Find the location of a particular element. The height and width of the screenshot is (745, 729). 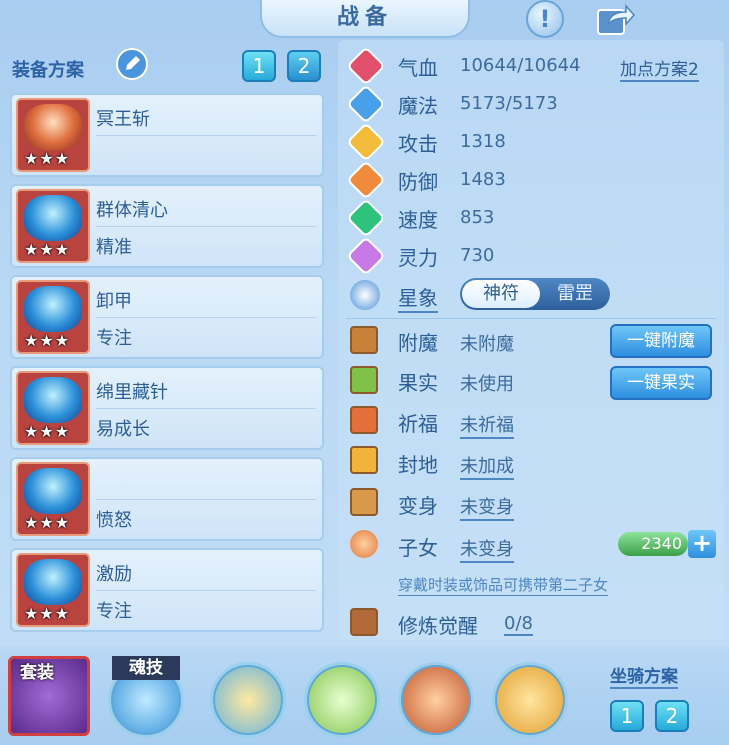

stat-value: 1483 is located at coordinates (483, 179).